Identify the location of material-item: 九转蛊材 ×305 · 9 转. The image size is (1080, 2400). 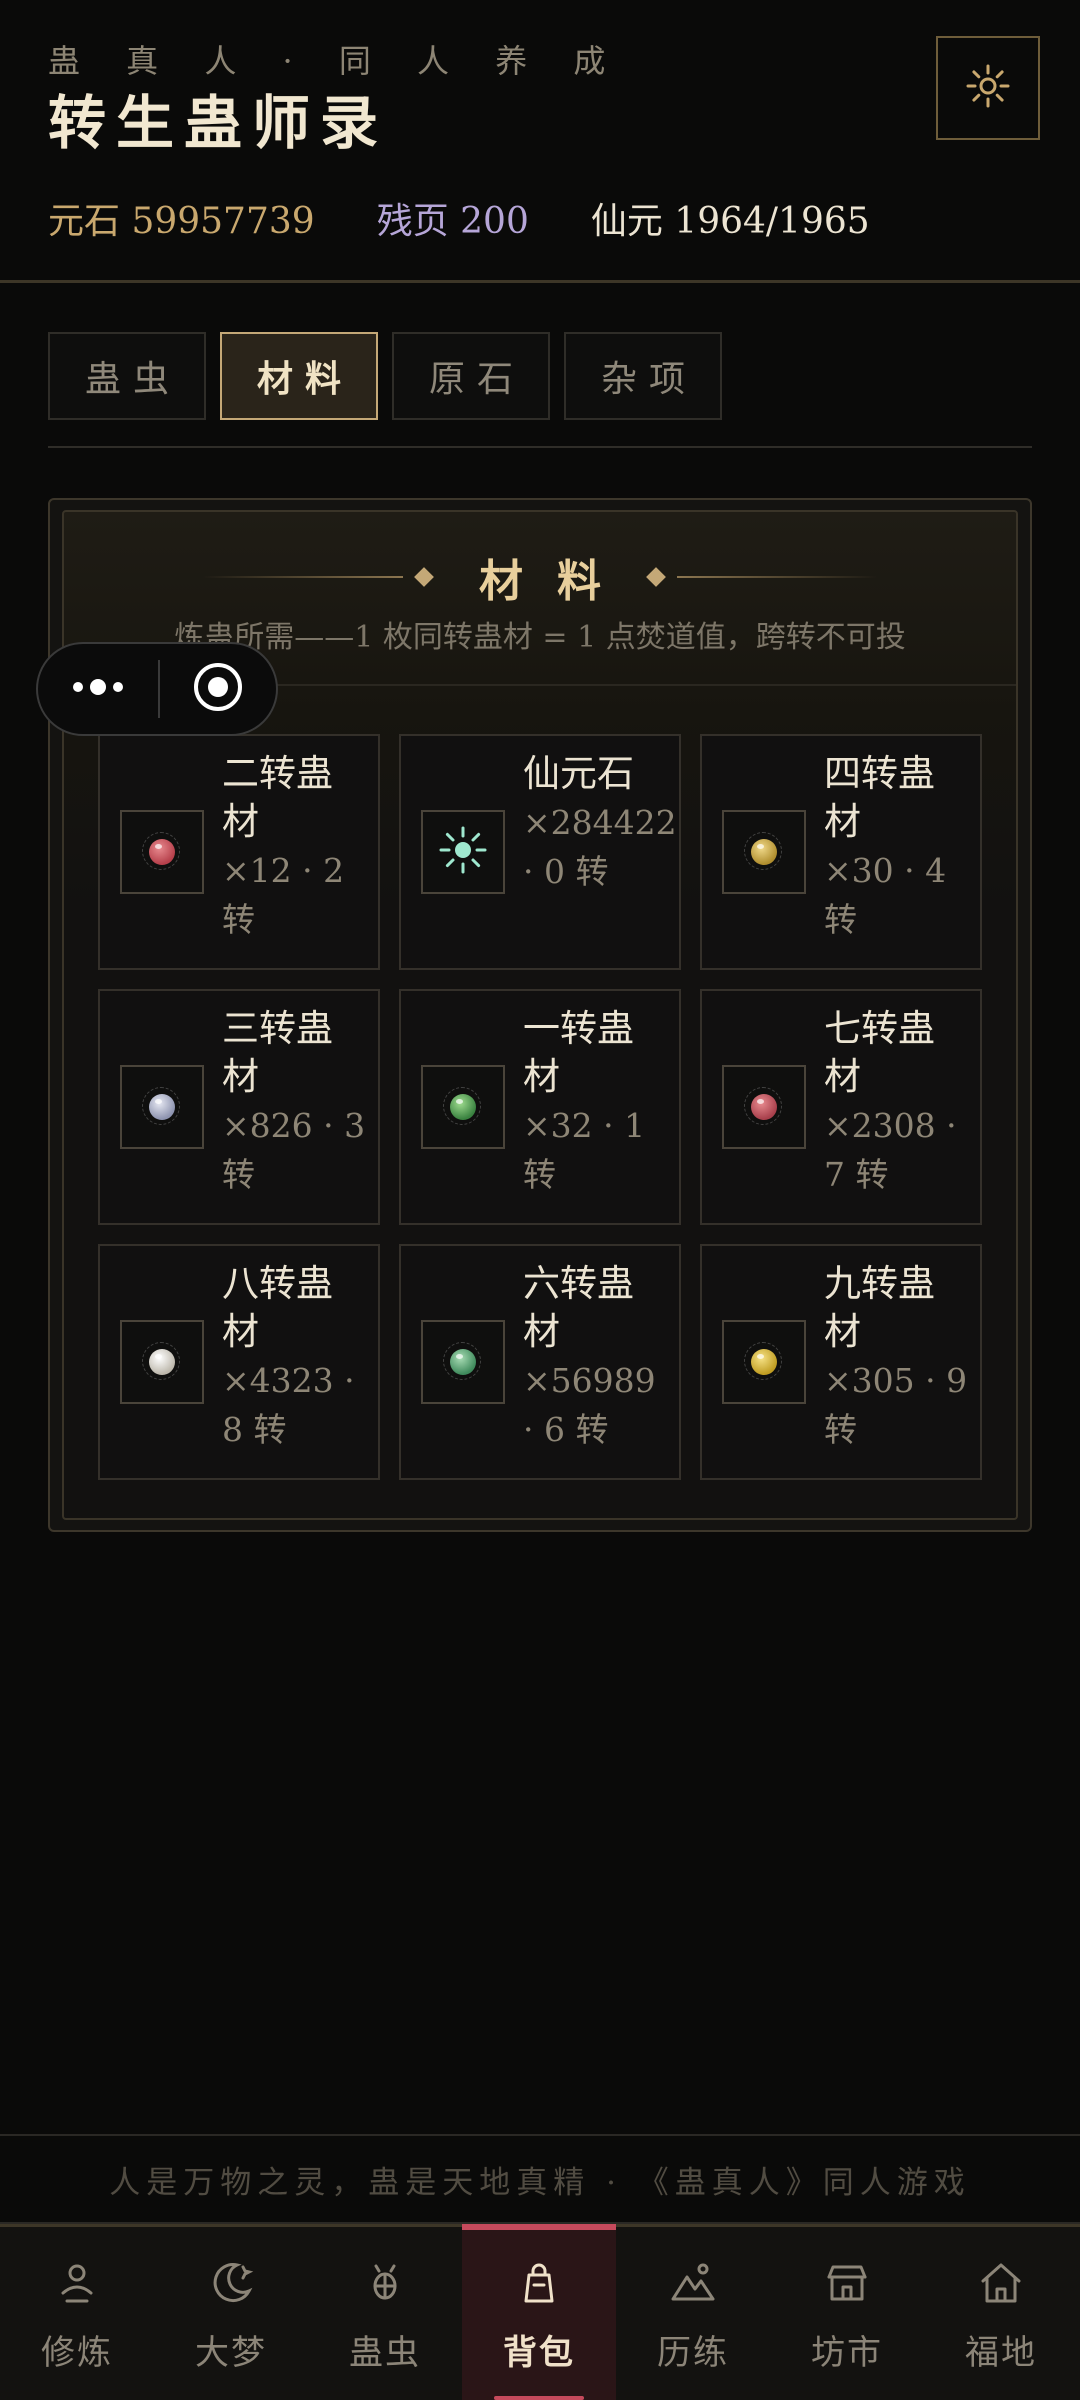
(841, 1362).